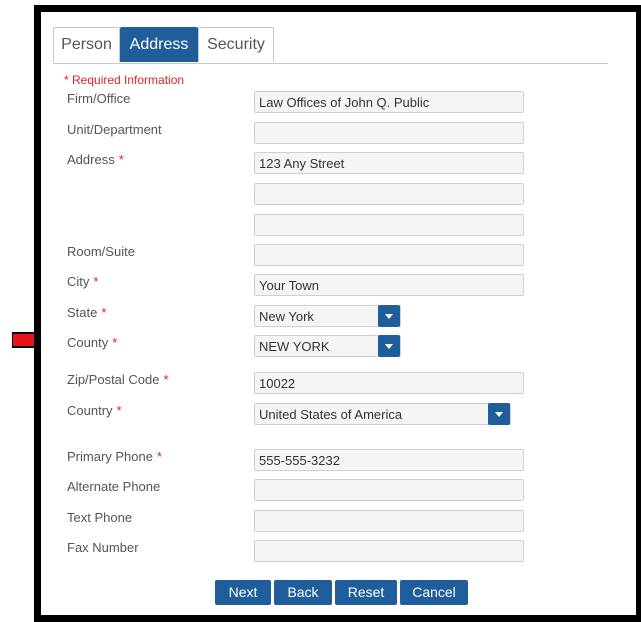 This screenshot has height=622, width=641. I want to click on county-select-value: NEW YORK, so click(294, 346).